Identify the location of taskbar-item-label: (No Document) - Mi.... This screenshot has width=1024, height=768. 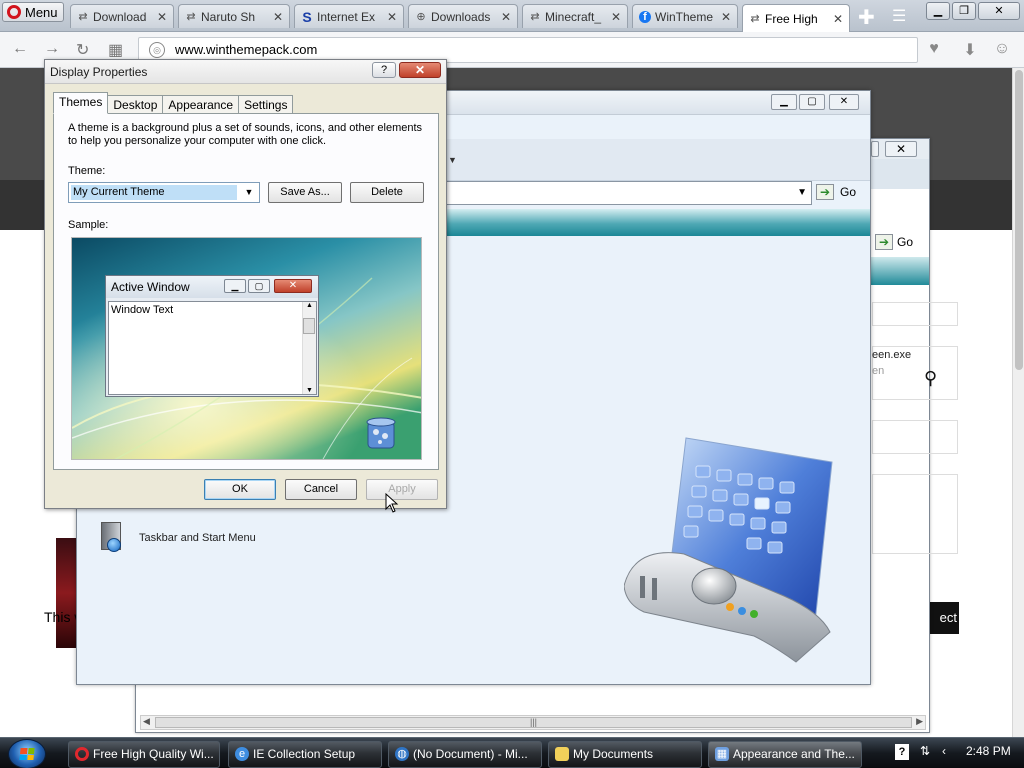
(470, 754).